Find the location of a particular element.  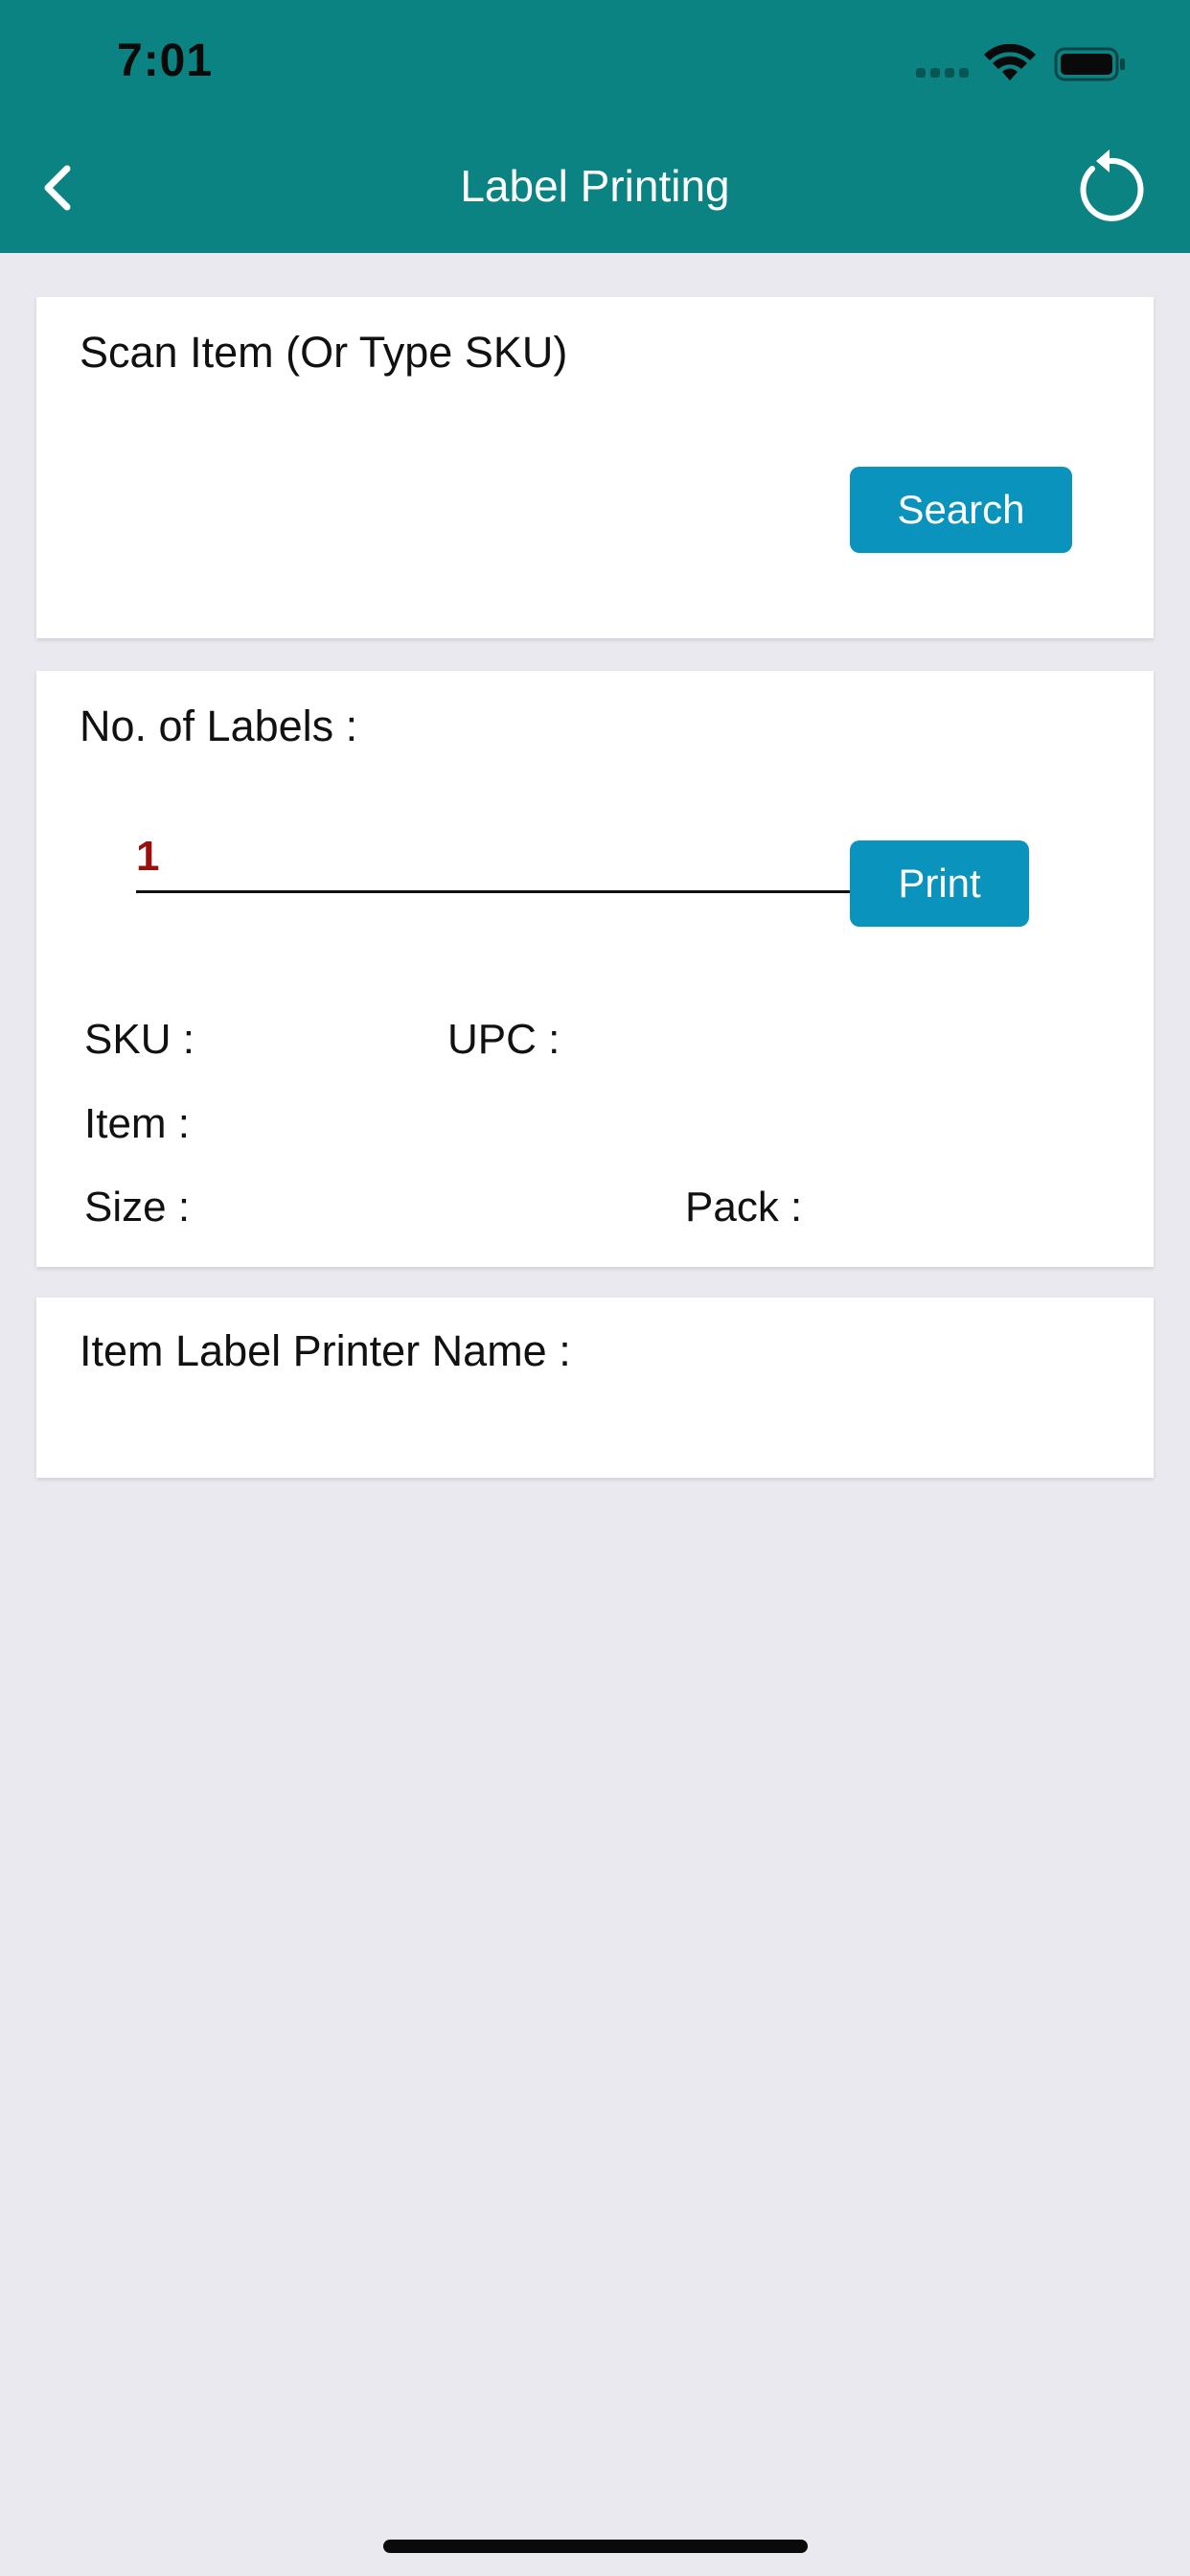

battery-icon is located at coordinates (1090, 64).